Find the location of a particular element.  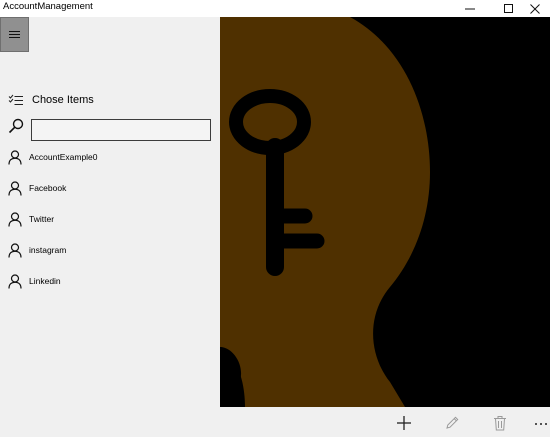

close-button is located at coordinates (535, 8).